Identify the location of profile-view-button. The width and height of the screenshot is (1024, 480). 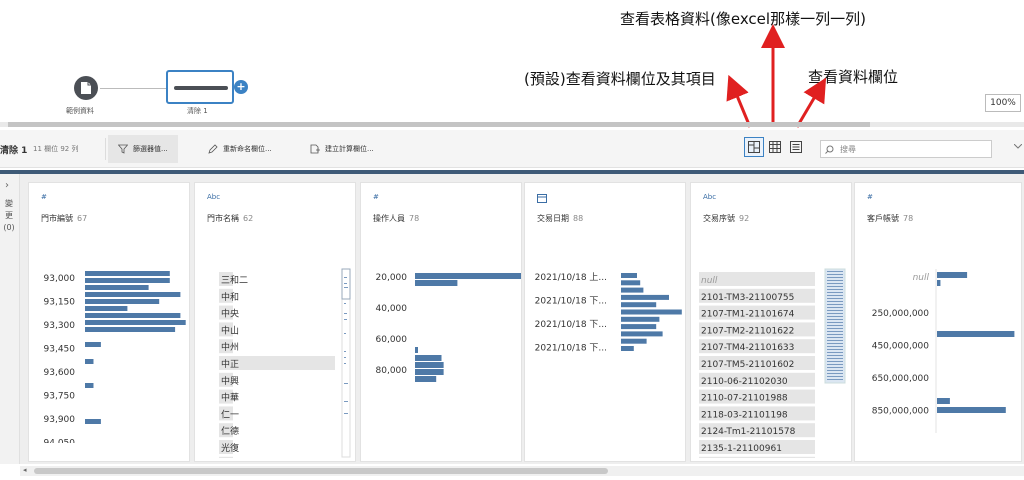
(754, 147).